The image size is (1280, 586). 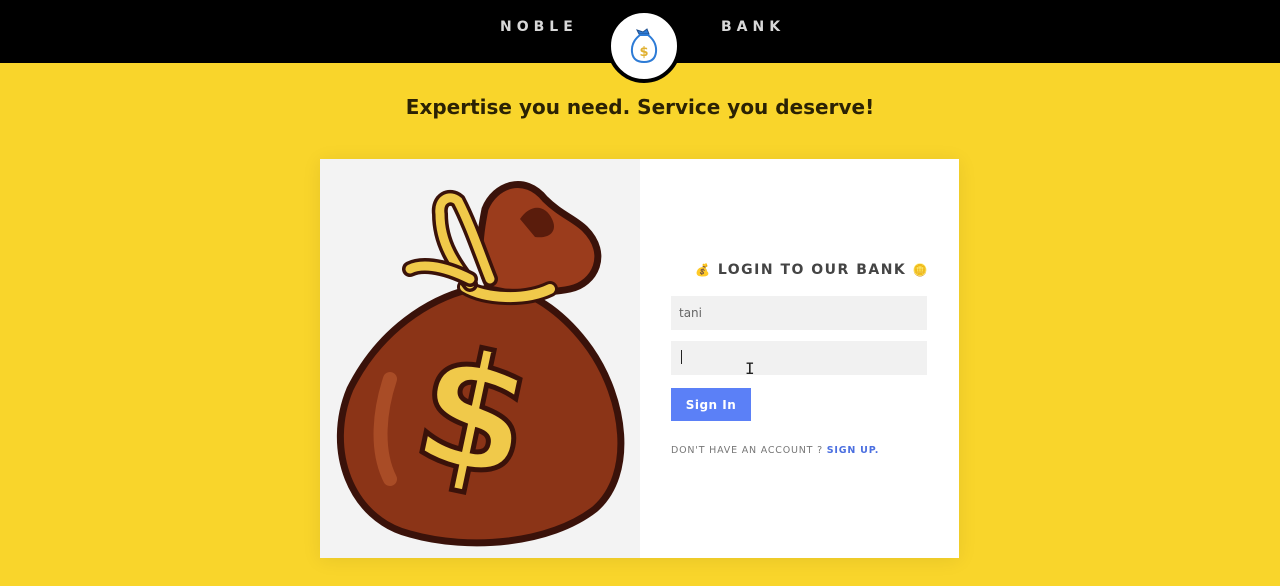 I want to click on tagline: Expertise you need. Service you deserve!, so click(x=640, y=107).